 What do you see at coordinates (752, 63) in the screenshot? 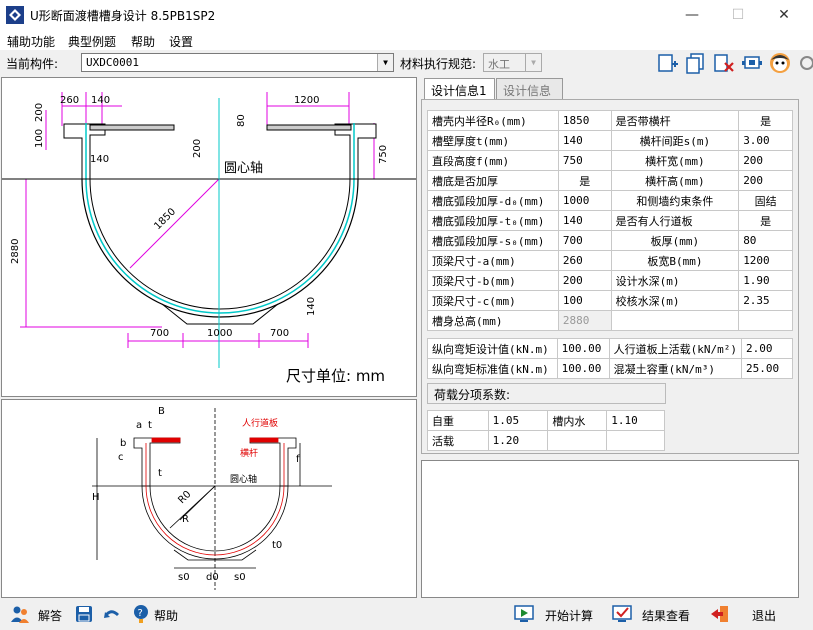
I see `display-icon` at bounding box center [752, 63].